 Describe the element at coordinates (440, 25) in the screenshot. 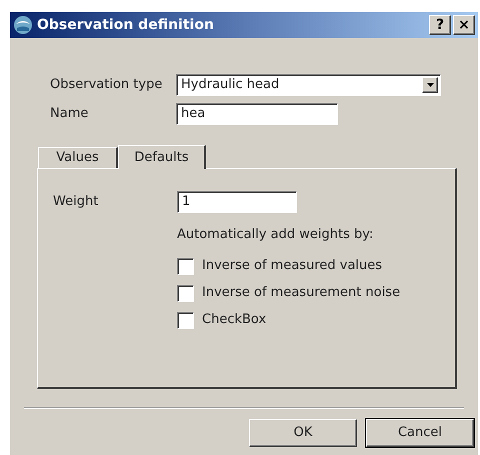

I see `help-button: ?` at that location.